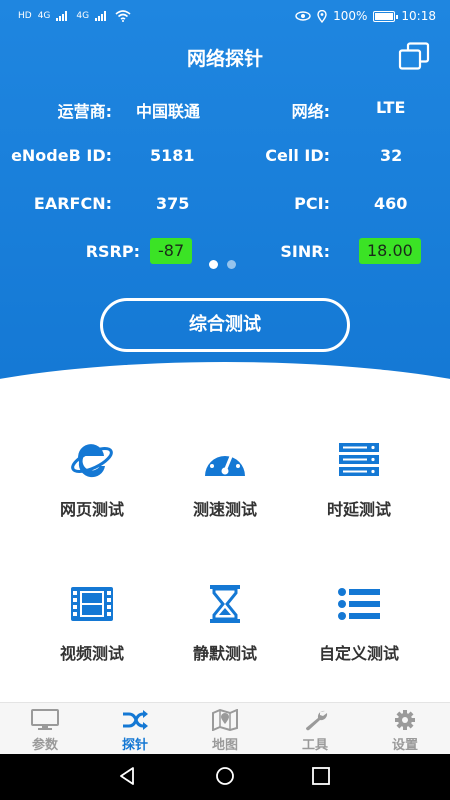 This screenshot has height=800, width=450. Describe the element at coordinates (322, 16) in the screenshot. I see `location-icon` at that location.